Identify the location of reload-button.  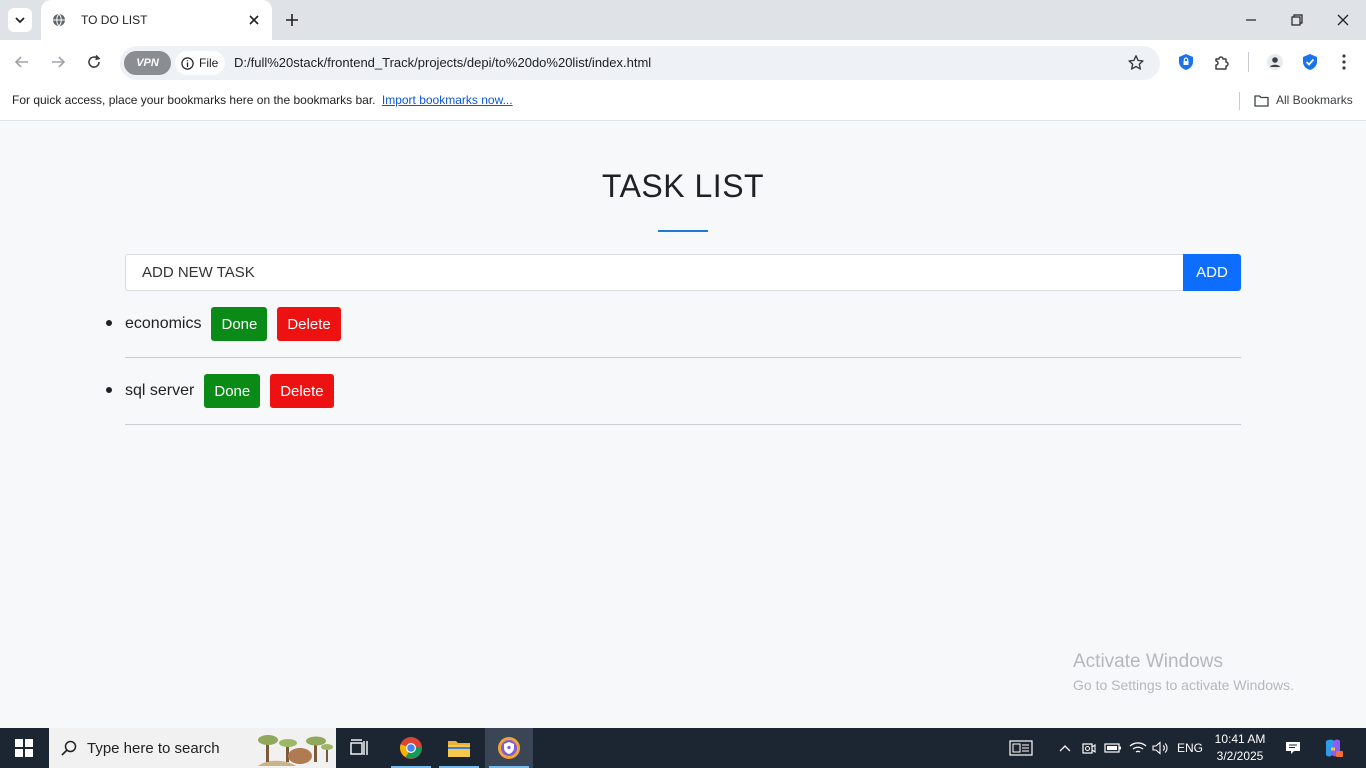
(94, 62).